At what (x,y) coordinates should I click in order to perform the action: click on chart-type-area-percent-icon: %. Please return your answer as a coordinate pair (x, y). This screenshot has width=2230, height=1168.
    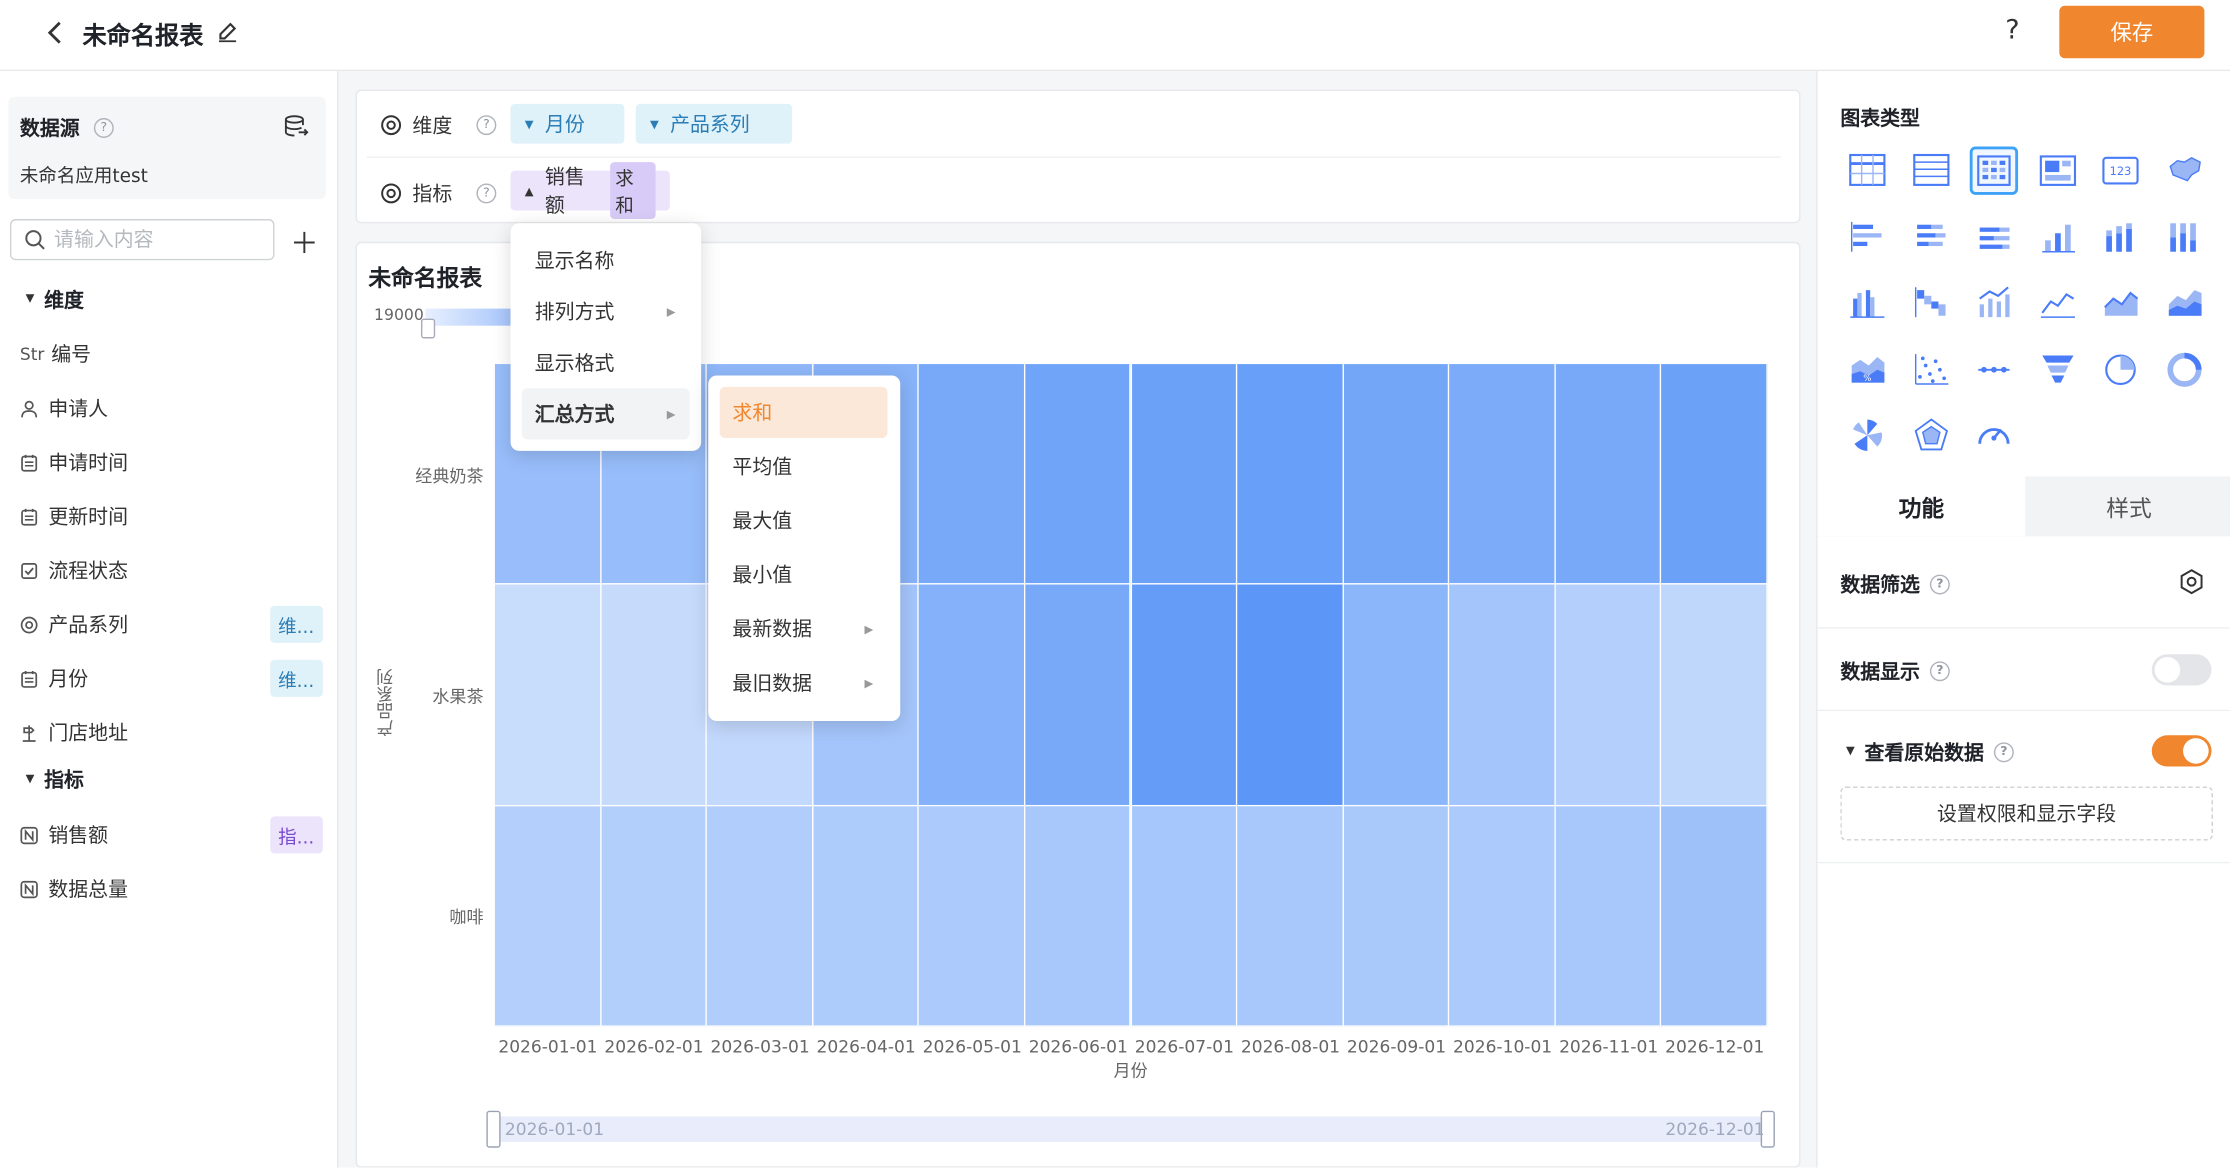
    Looking at the image, I should click on (1867, 369).